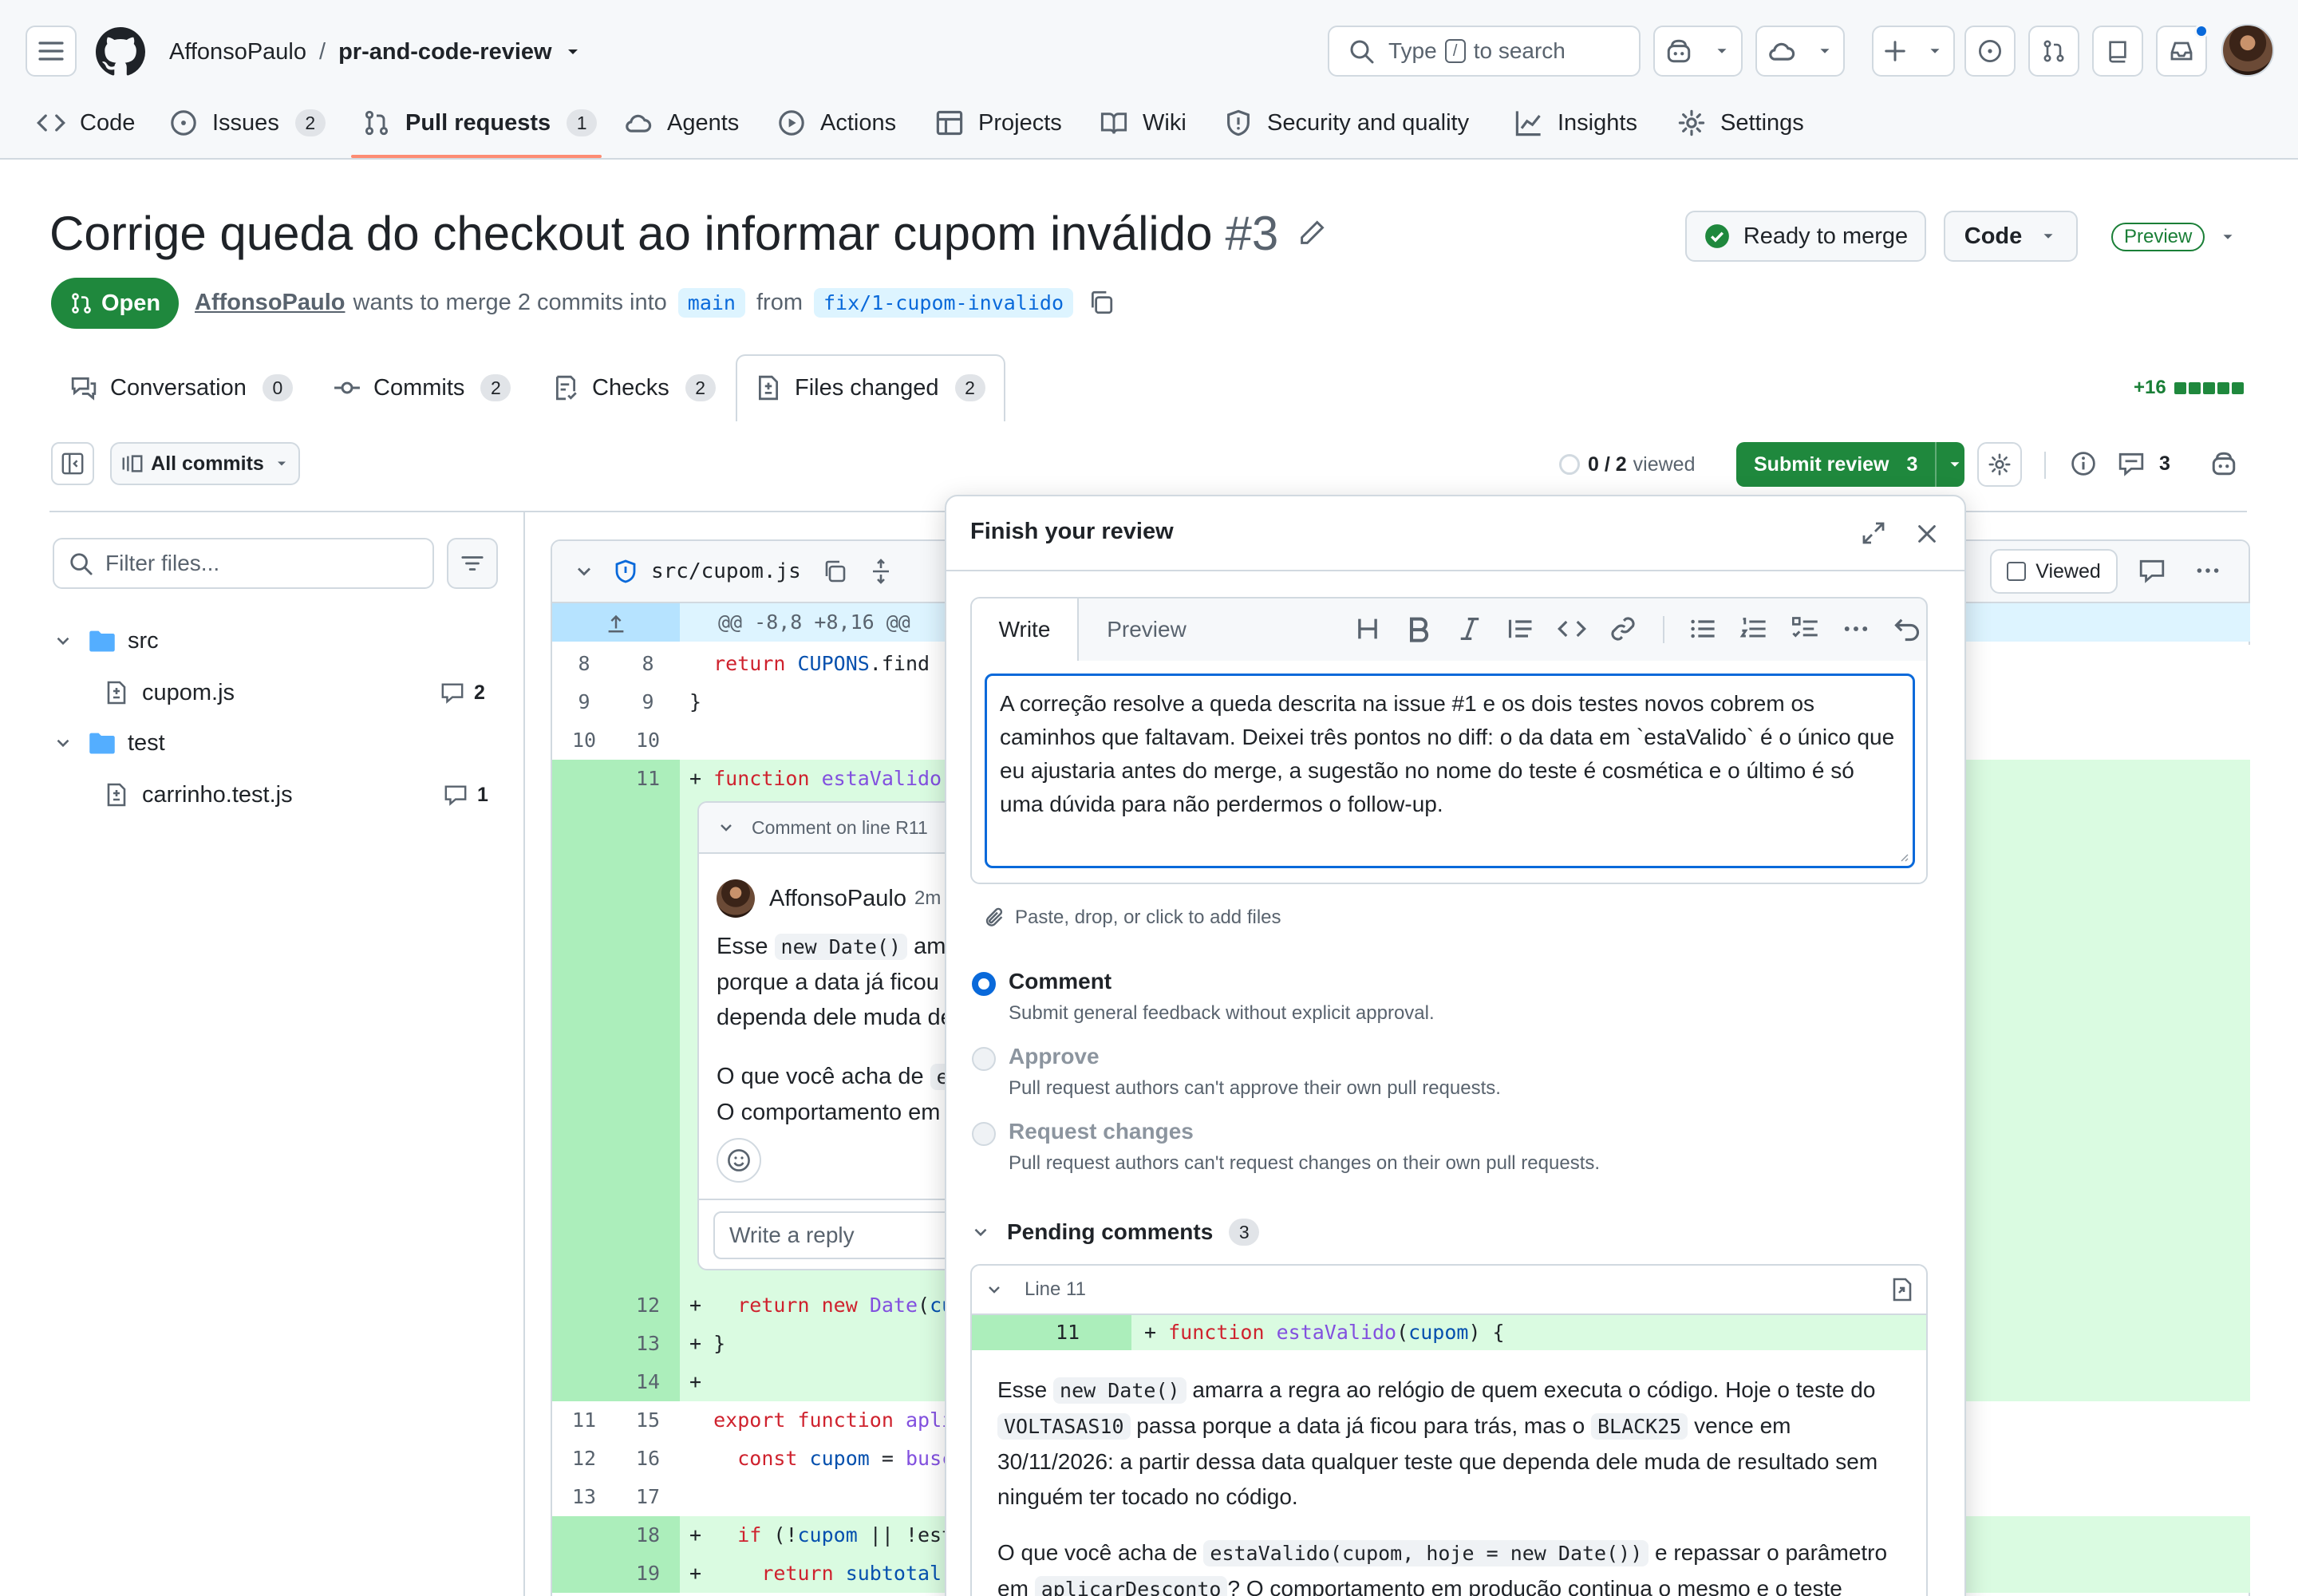 The height and width of the screenshot is (1596, 2298). What do you see at coordinates (1754, 628) in the screenshot?
I see `ordered-list-icon` at bounding box center [1754, 628].